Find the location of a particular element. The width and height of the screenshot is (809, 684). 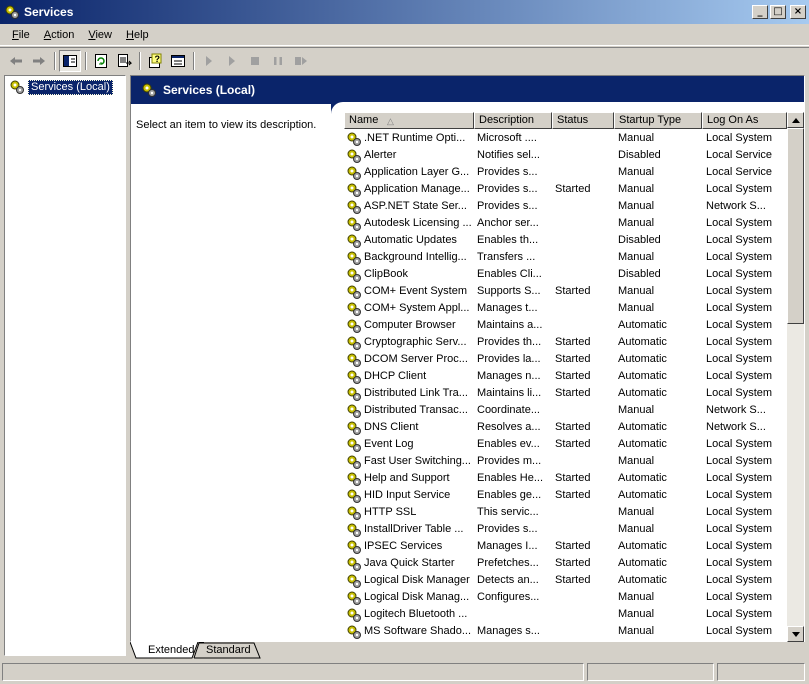

services-gear-icon is located at coordinates (149, 90).